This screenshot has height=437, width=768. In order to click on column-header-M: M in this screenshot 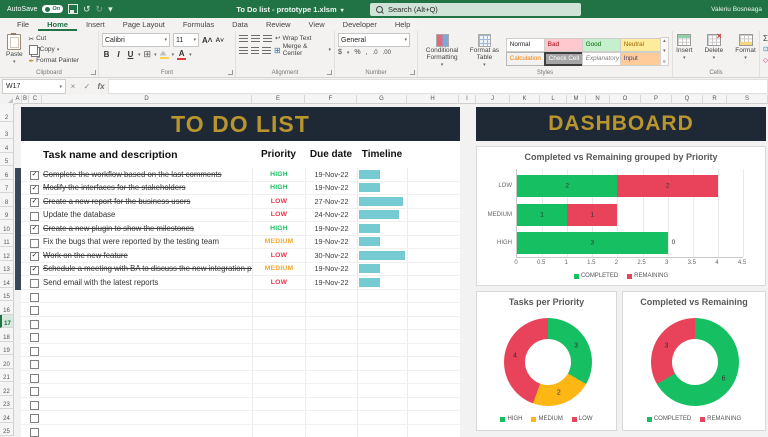, I will do `click(576, 99)`.